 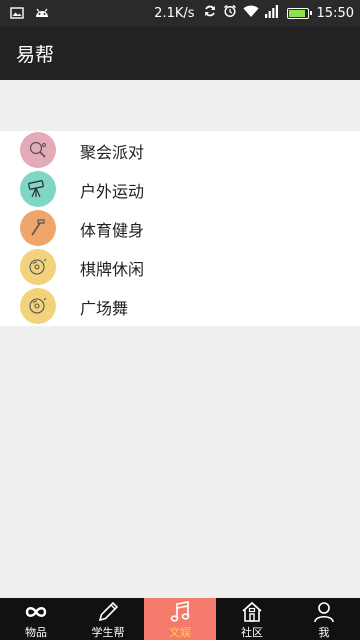 I want to click on status-time: 15:50, so click(x=335, y=13).